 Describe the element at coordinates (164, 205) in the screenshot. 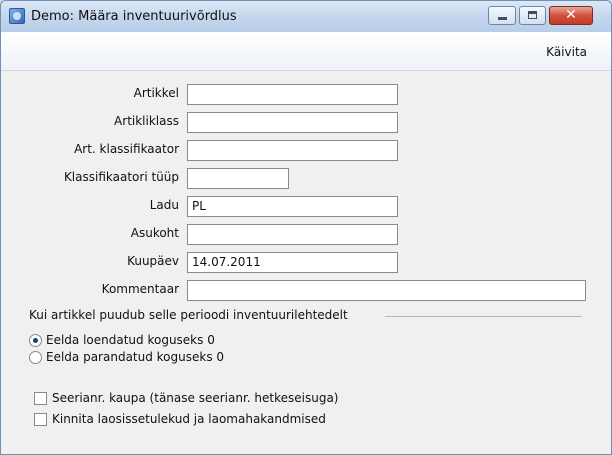

I see `warehouse-label: Ladu` at that location.